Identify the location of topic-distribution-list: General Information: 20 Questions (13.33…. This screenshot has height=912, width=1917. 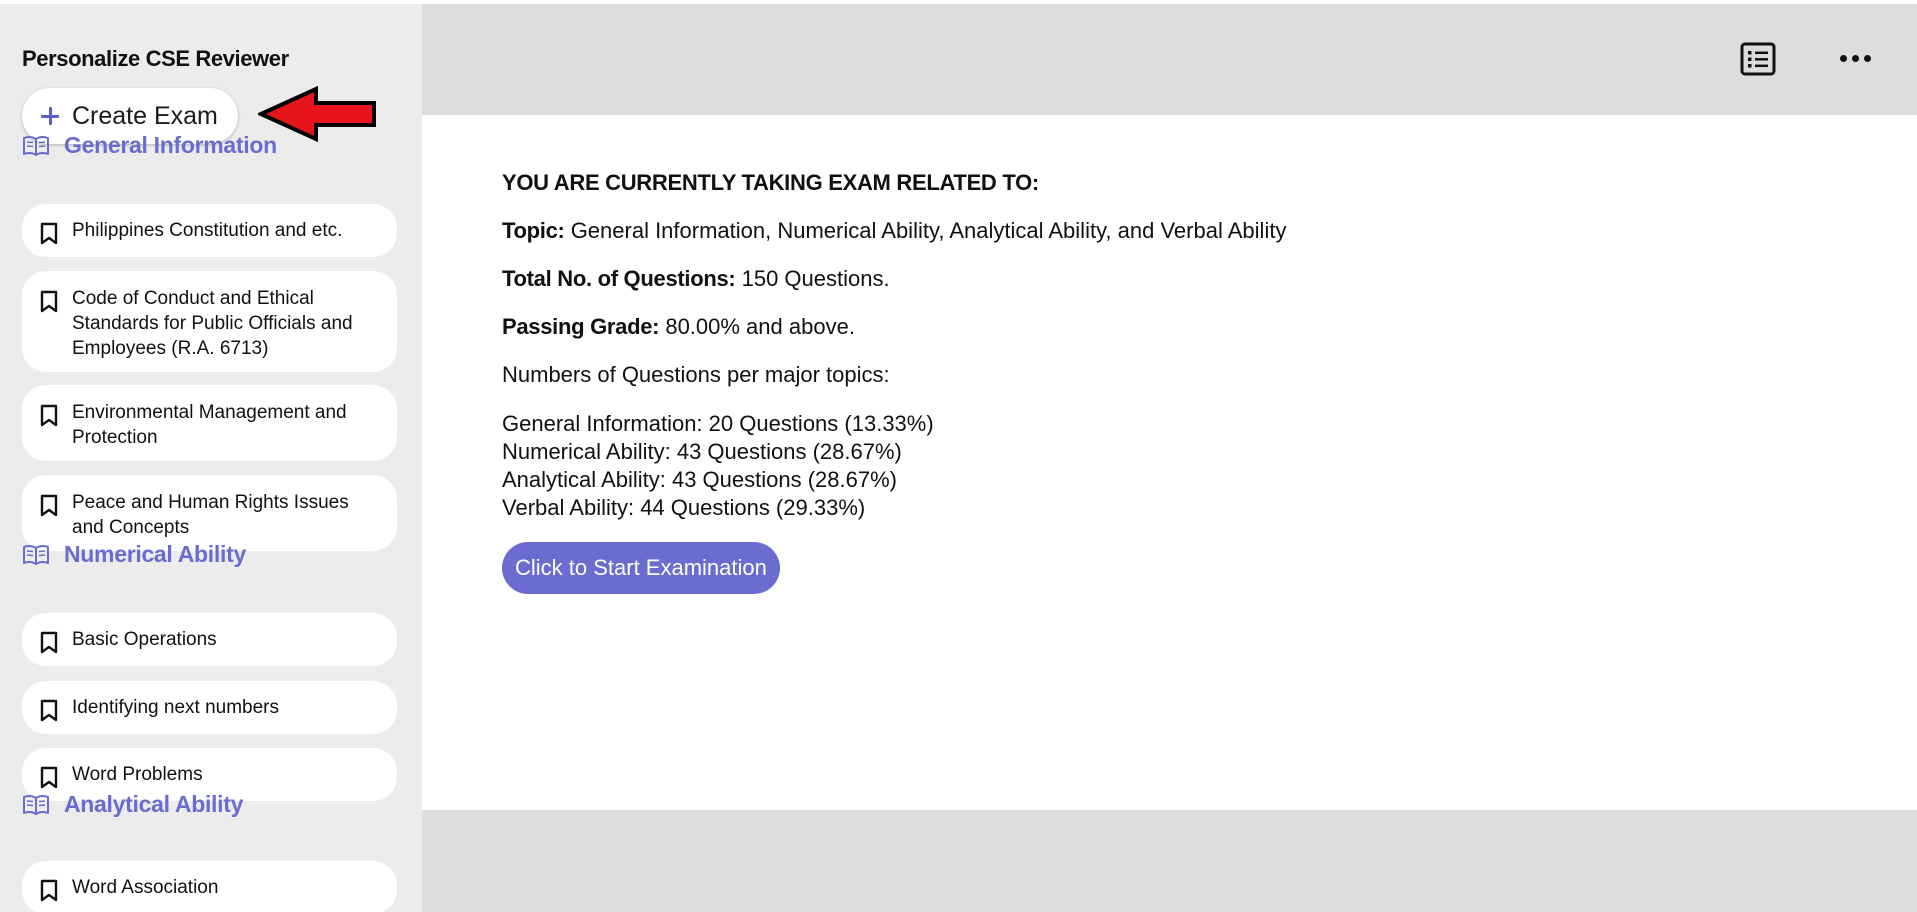
(894, 466).